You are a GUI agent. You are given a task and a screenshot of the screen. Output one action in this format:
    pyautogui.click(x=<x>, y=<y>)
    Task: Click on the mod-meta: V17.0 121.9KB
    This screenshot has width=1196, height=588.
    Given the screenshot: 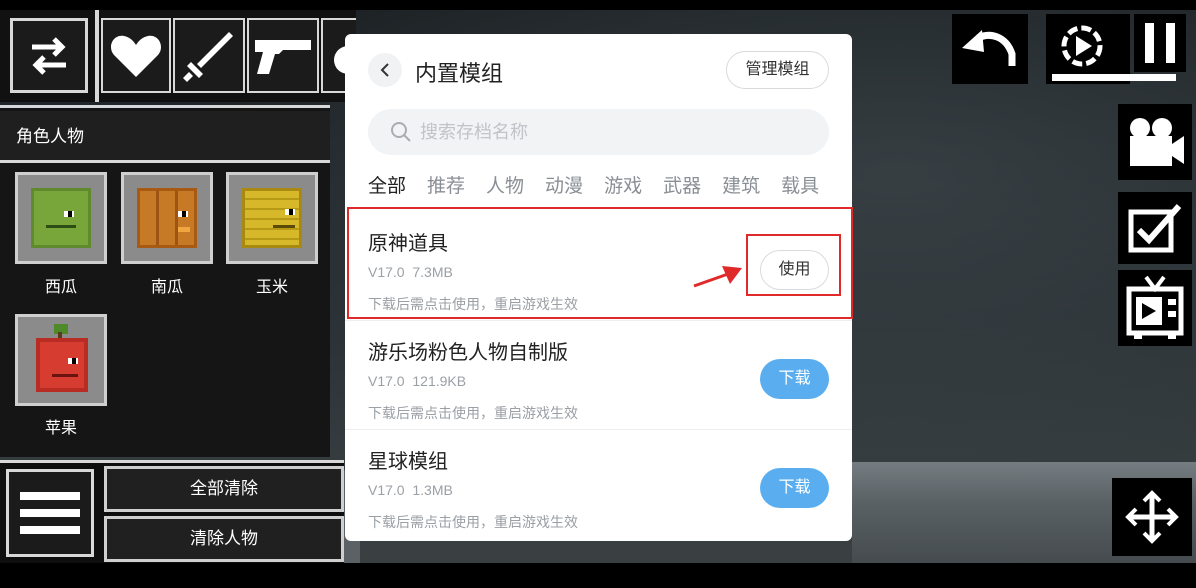 What is the action you would take?
    pyautogui.click(x=417, y=381)
    